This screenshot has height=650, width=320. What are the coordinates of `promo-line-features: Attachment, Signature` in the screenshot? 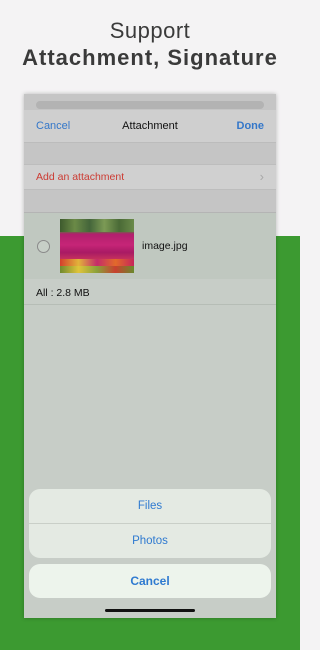 It's located at (150, 57).